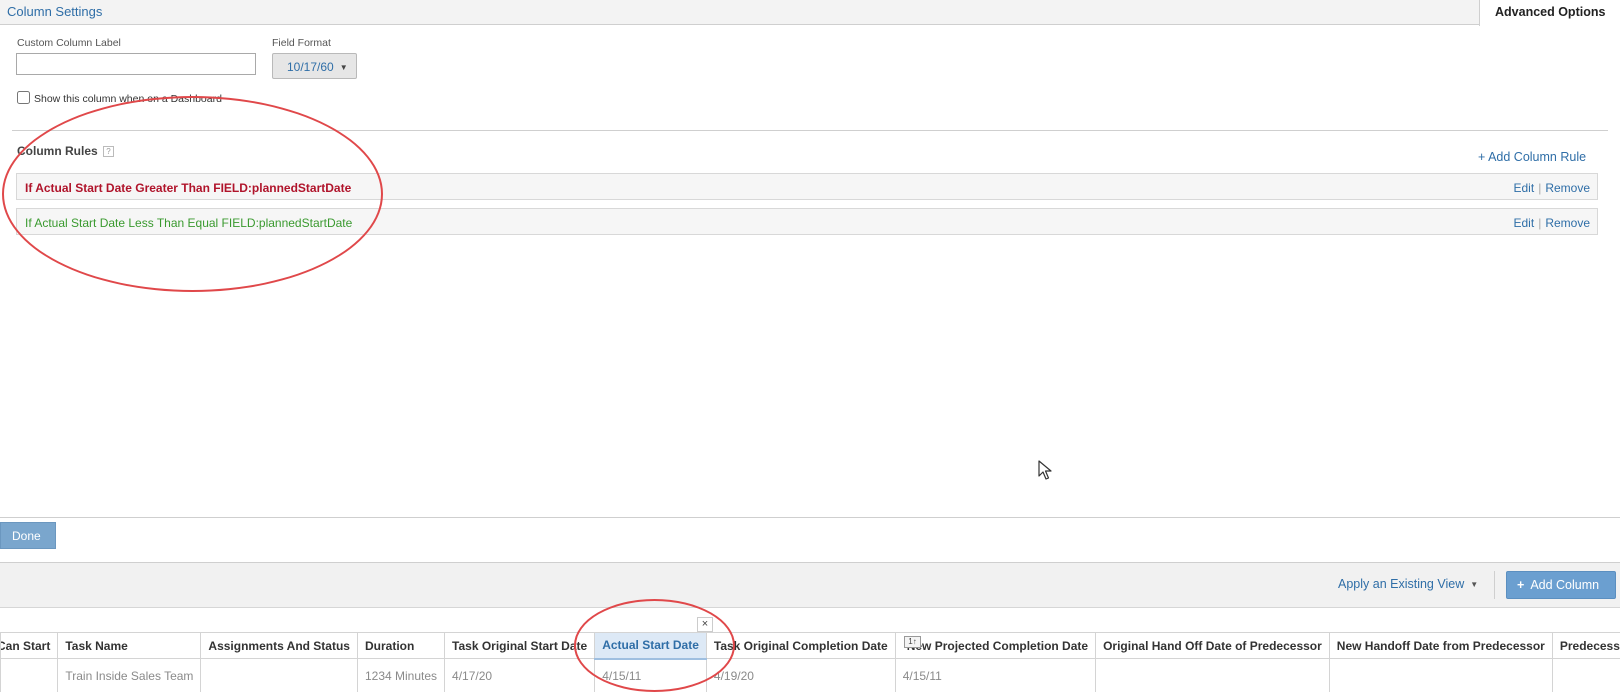 The height and width of the screenshot is (692, 1620). I want to click on show-on-dashboard-label: Show this column when on a Dashboard, so click(128, 99).